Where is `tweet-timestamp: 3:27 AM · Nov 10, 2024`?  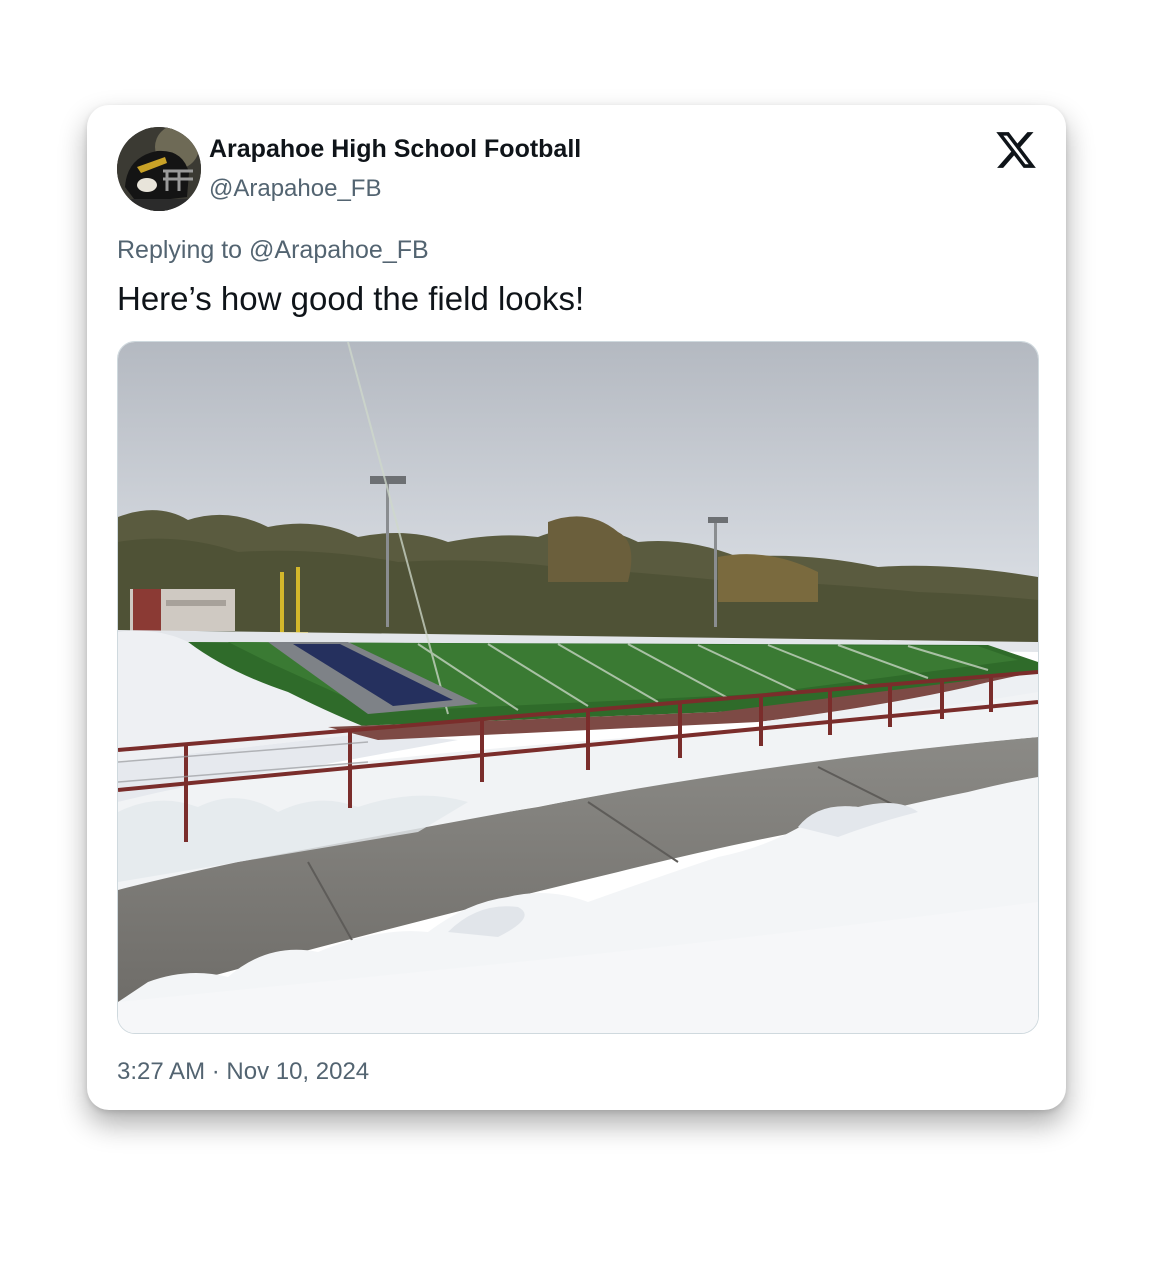 tweet-timestamp: 3:27 AM · Nov 10, 2024 is located at coordinates (243, 1072).